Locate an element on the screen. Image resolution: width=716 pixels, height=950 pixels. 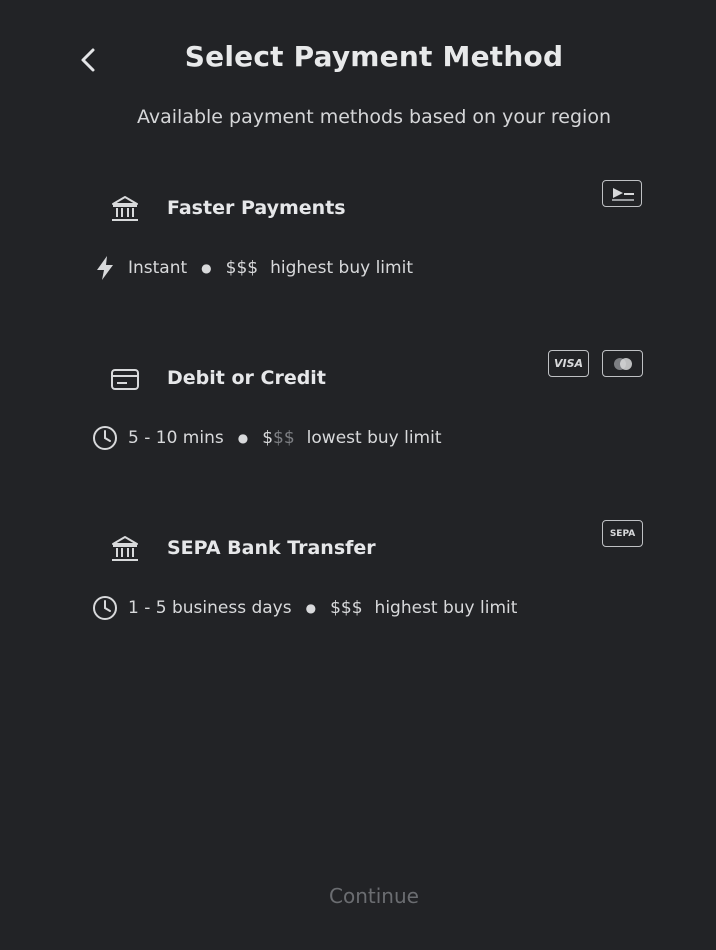
visa-logo: VISA is located at coordinates (568, 363).